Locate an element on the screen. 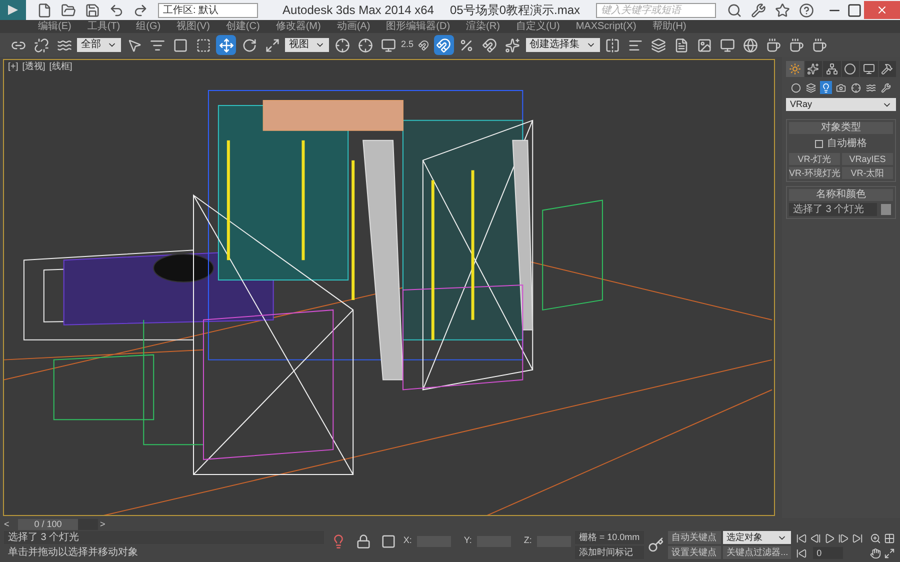 The image size is (900, 562). menu-item: 自定义(U) is located at coordinates (538, 26).